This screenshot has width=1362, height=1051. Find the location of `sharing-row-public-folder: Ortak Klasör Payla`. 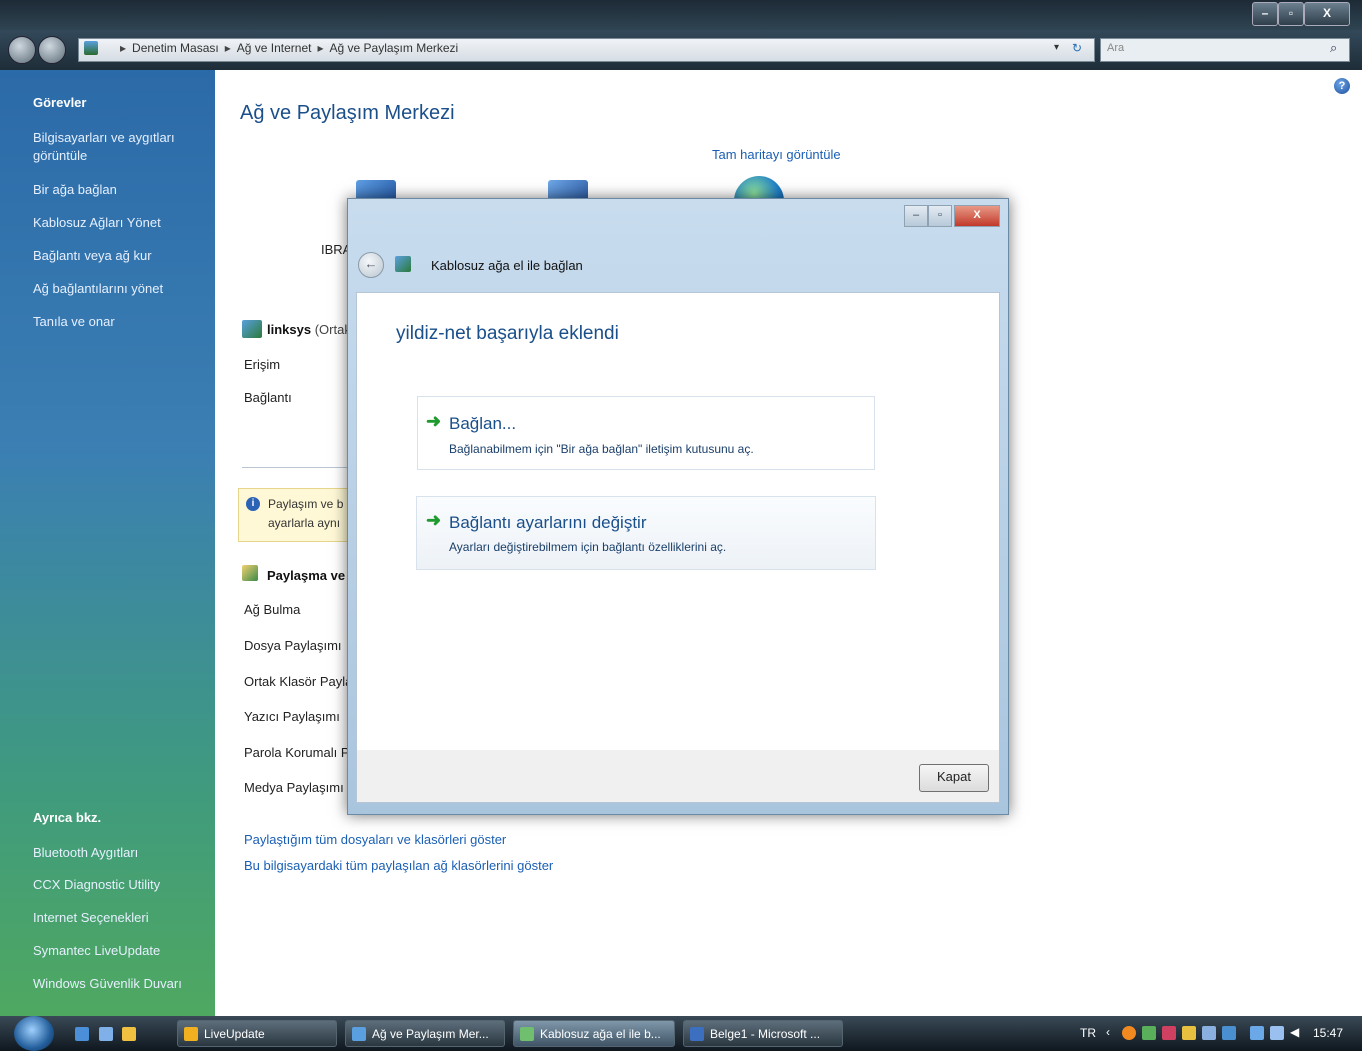

sharing-row-public-folder: Ortak Klasör Payla is located at coordinates (298, 681).